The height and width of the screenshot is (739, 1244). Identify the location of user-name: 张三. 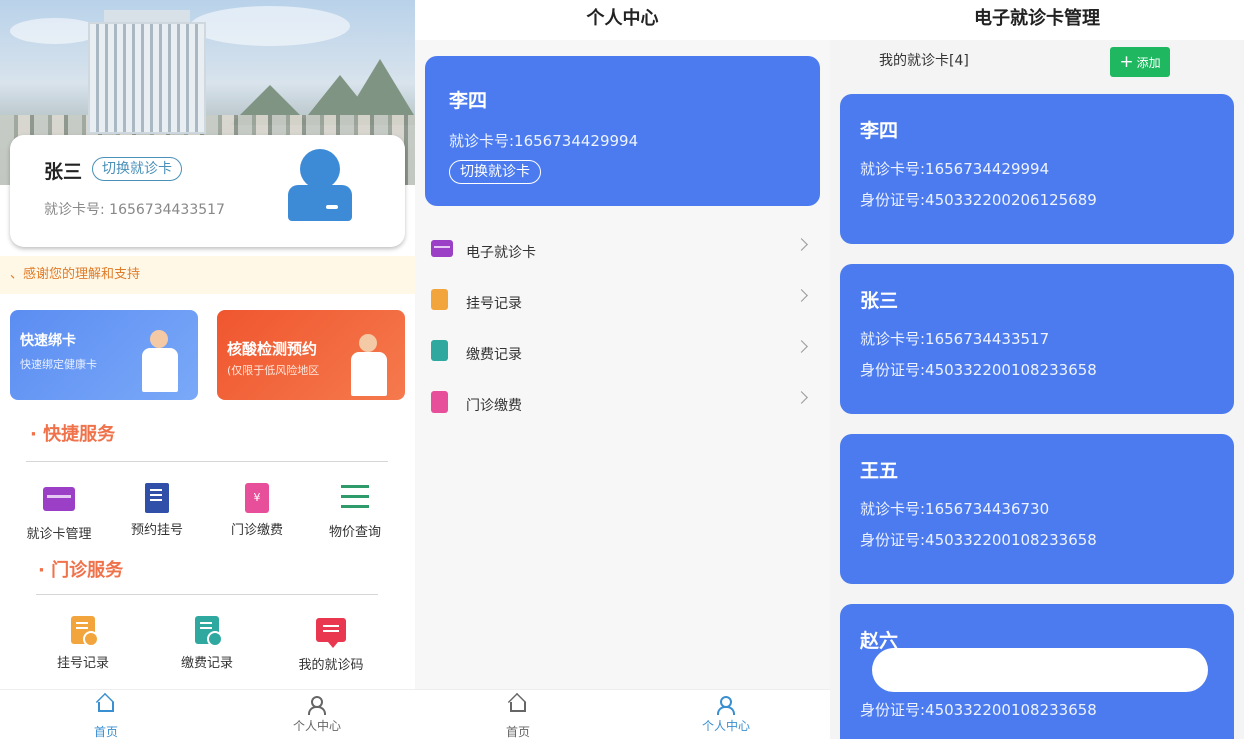
(63, 172).